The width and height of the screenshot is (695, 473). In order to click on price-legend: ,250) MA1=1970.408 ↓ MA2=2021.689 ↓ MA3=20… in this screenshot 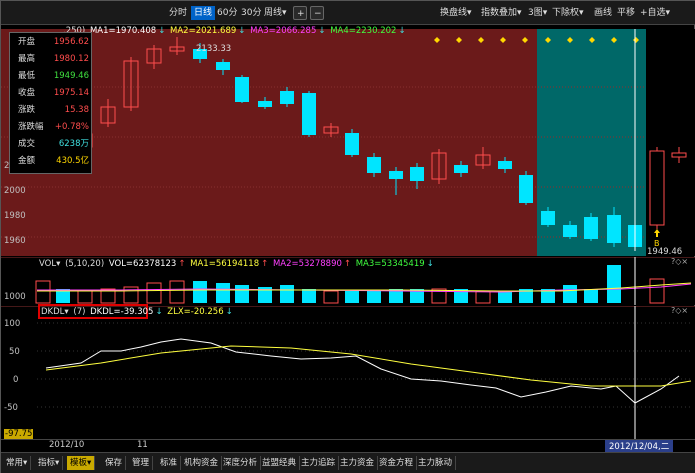, I will do `click(234, 31)`.